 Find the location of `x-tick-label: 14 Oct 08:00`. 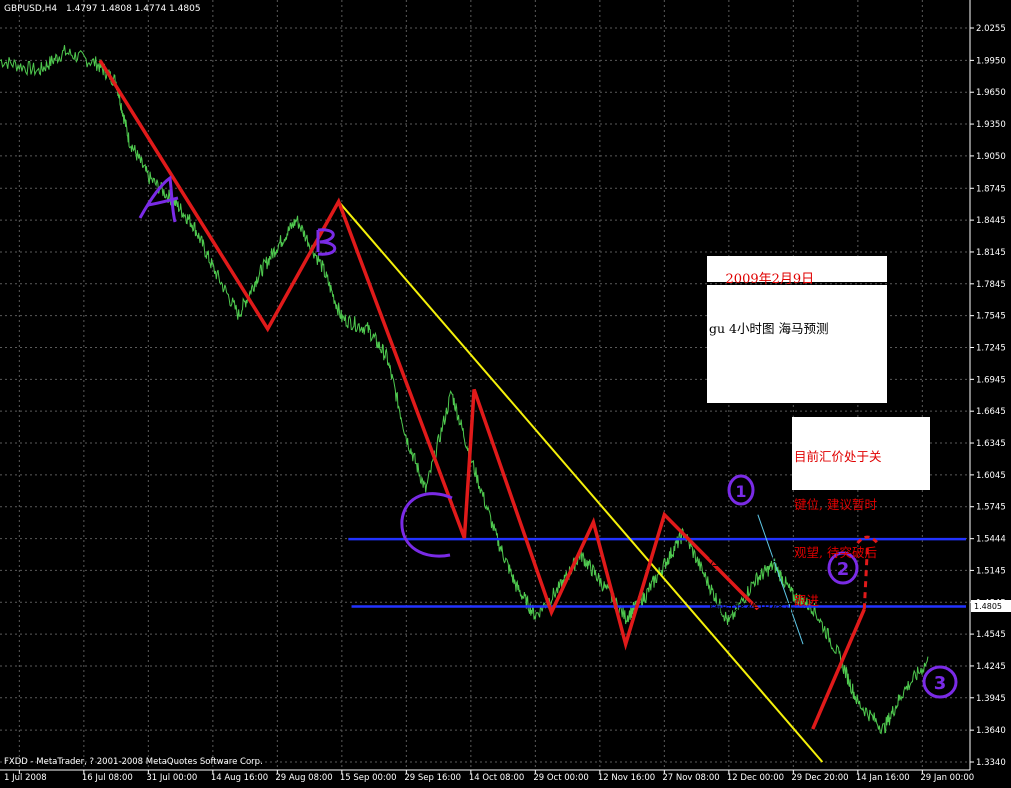

x-tick-label: 14 Oct 08:00 is located at coordinates (496, 778).